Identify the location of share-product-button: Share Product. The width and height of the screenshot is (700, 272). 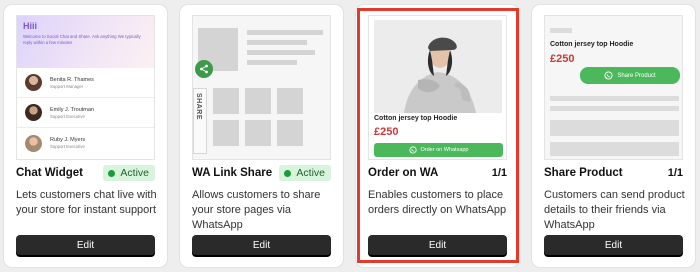
(630, 75).